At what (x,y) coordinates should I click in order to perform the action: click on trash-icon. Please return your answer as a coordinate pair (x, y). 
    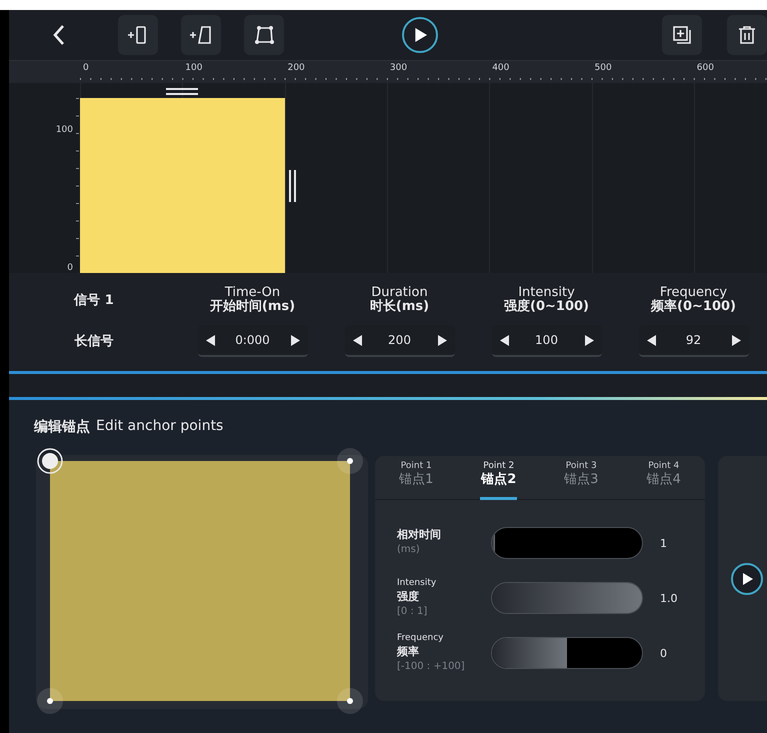
    Looking at the image, I should click on (747, 35).